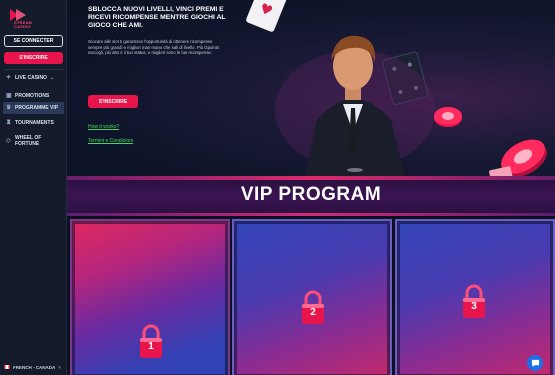  What do you see at coordinates (9, 96) in the screenshot?
I see `gift-icon: ▣` at bounding box center [9, 96].